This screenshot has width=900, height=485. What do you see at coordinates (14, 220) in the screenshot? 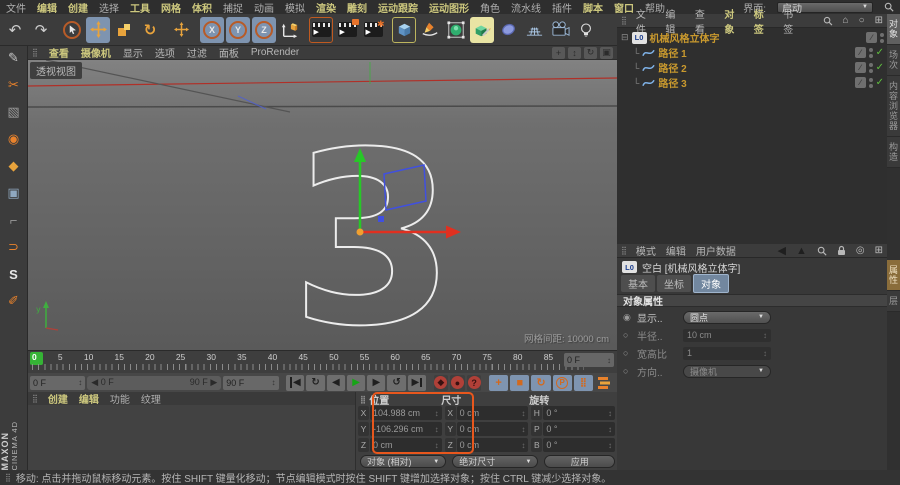
I see `corner-tool-icon: ⌐` at bounding box center [14, 220].